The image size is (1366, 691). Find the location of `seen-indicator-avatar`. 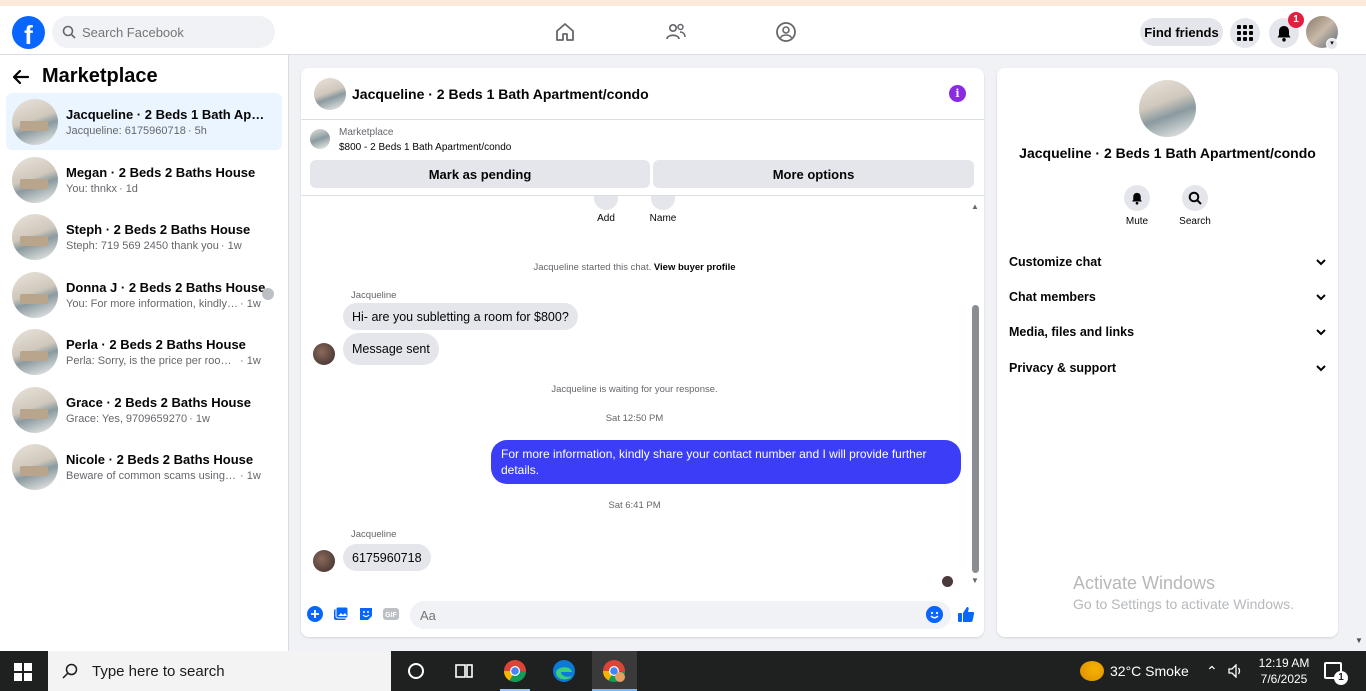

seen-indicator-avatar is located at coordinates (947, 581).